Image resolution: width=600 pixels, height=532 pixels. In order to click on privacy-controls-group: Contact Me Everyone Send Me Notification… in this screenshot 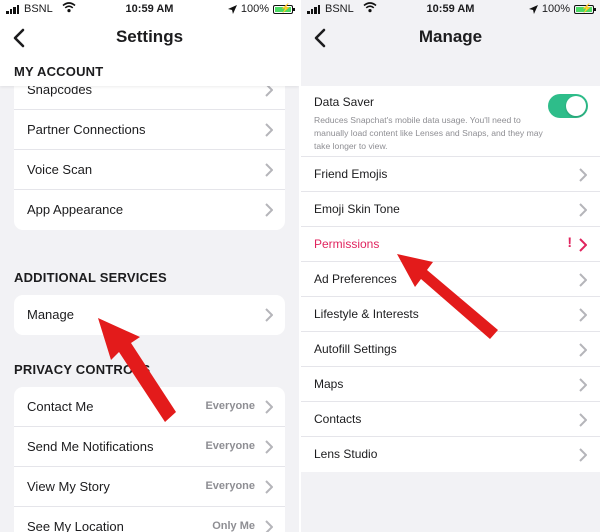, I will do `click(149, 459)`.